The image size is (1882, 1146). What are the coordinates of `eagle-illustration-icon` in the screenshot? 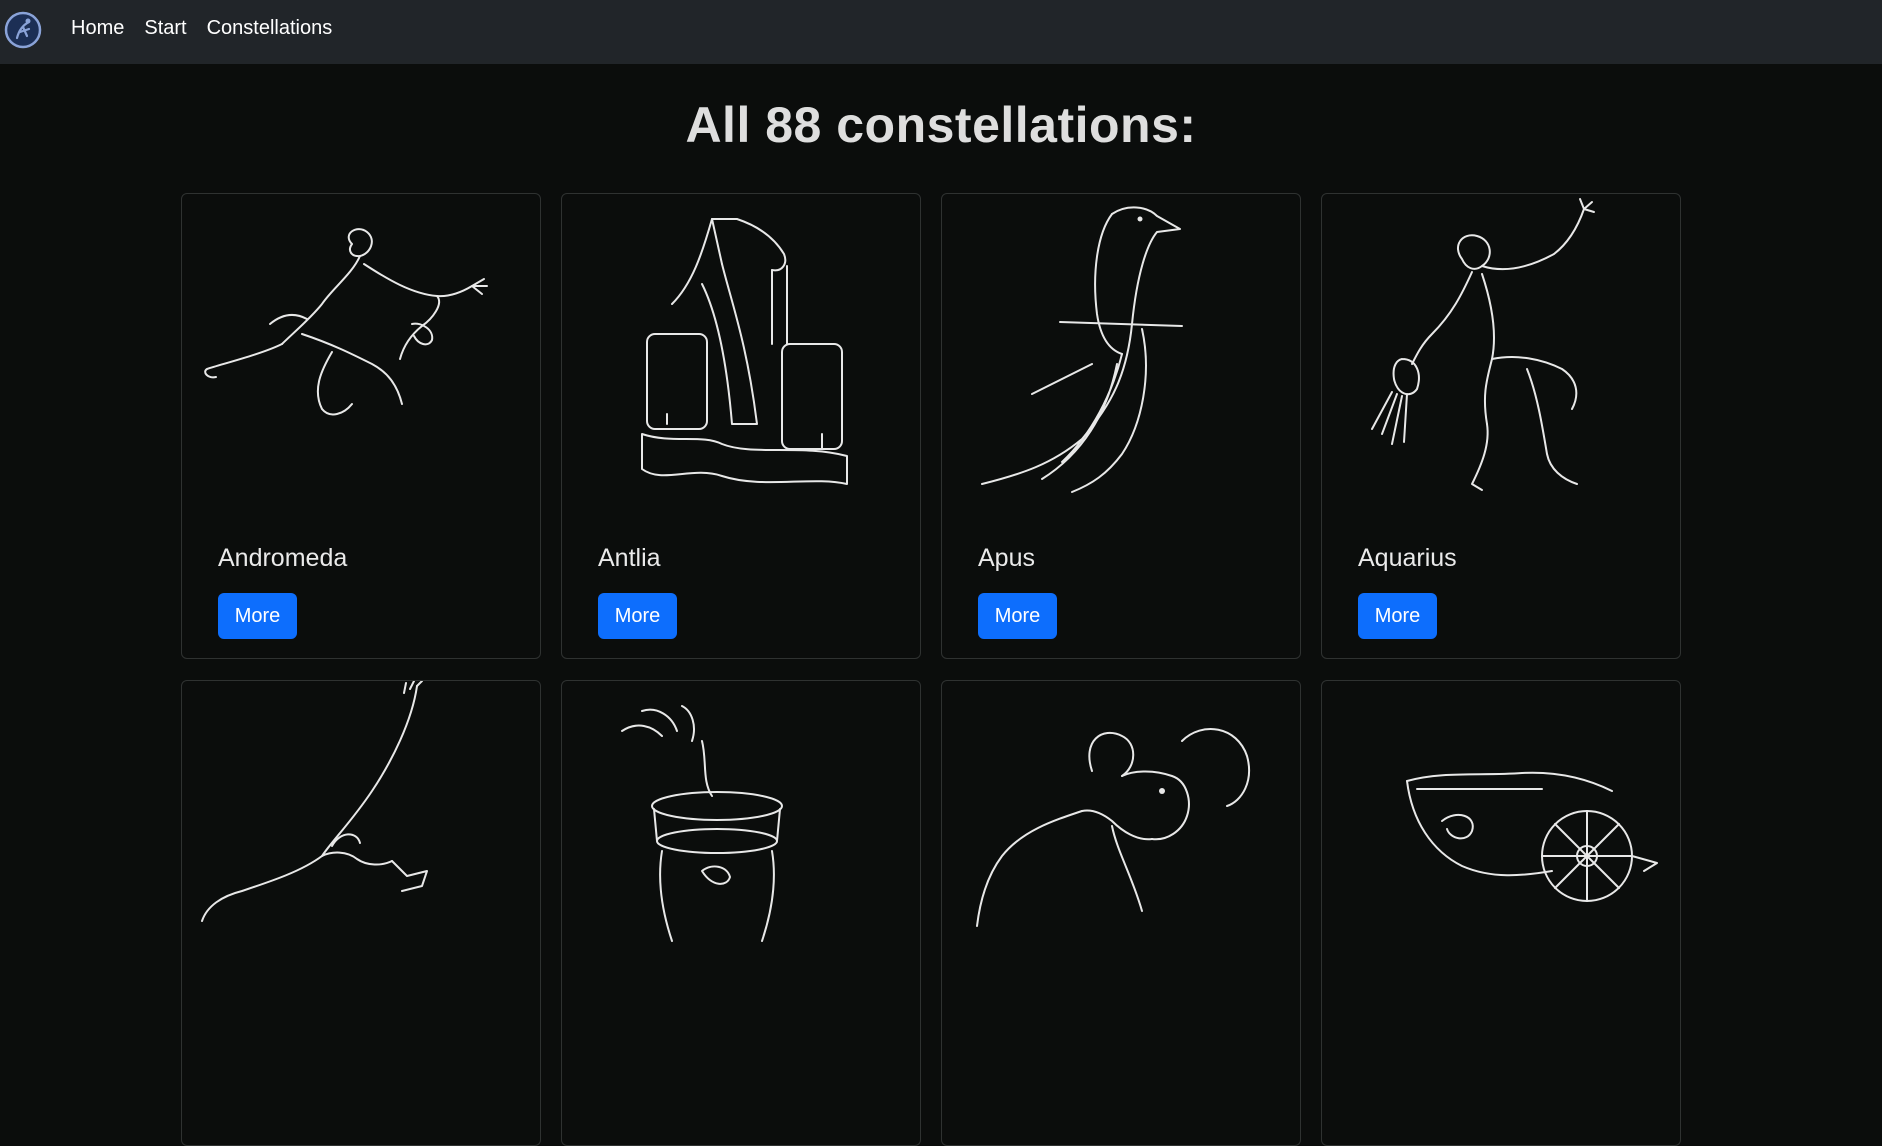 It's located at (314, 801).